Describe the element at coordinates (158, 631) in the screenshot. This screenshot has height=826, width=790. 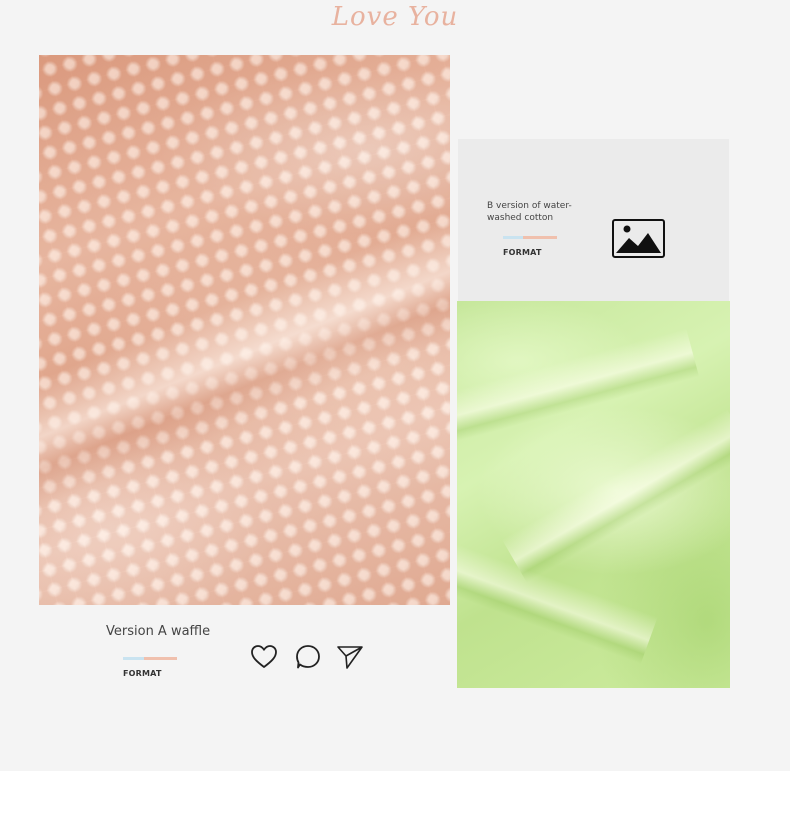
I see `product-a-caption: Version A waffle` at that location.